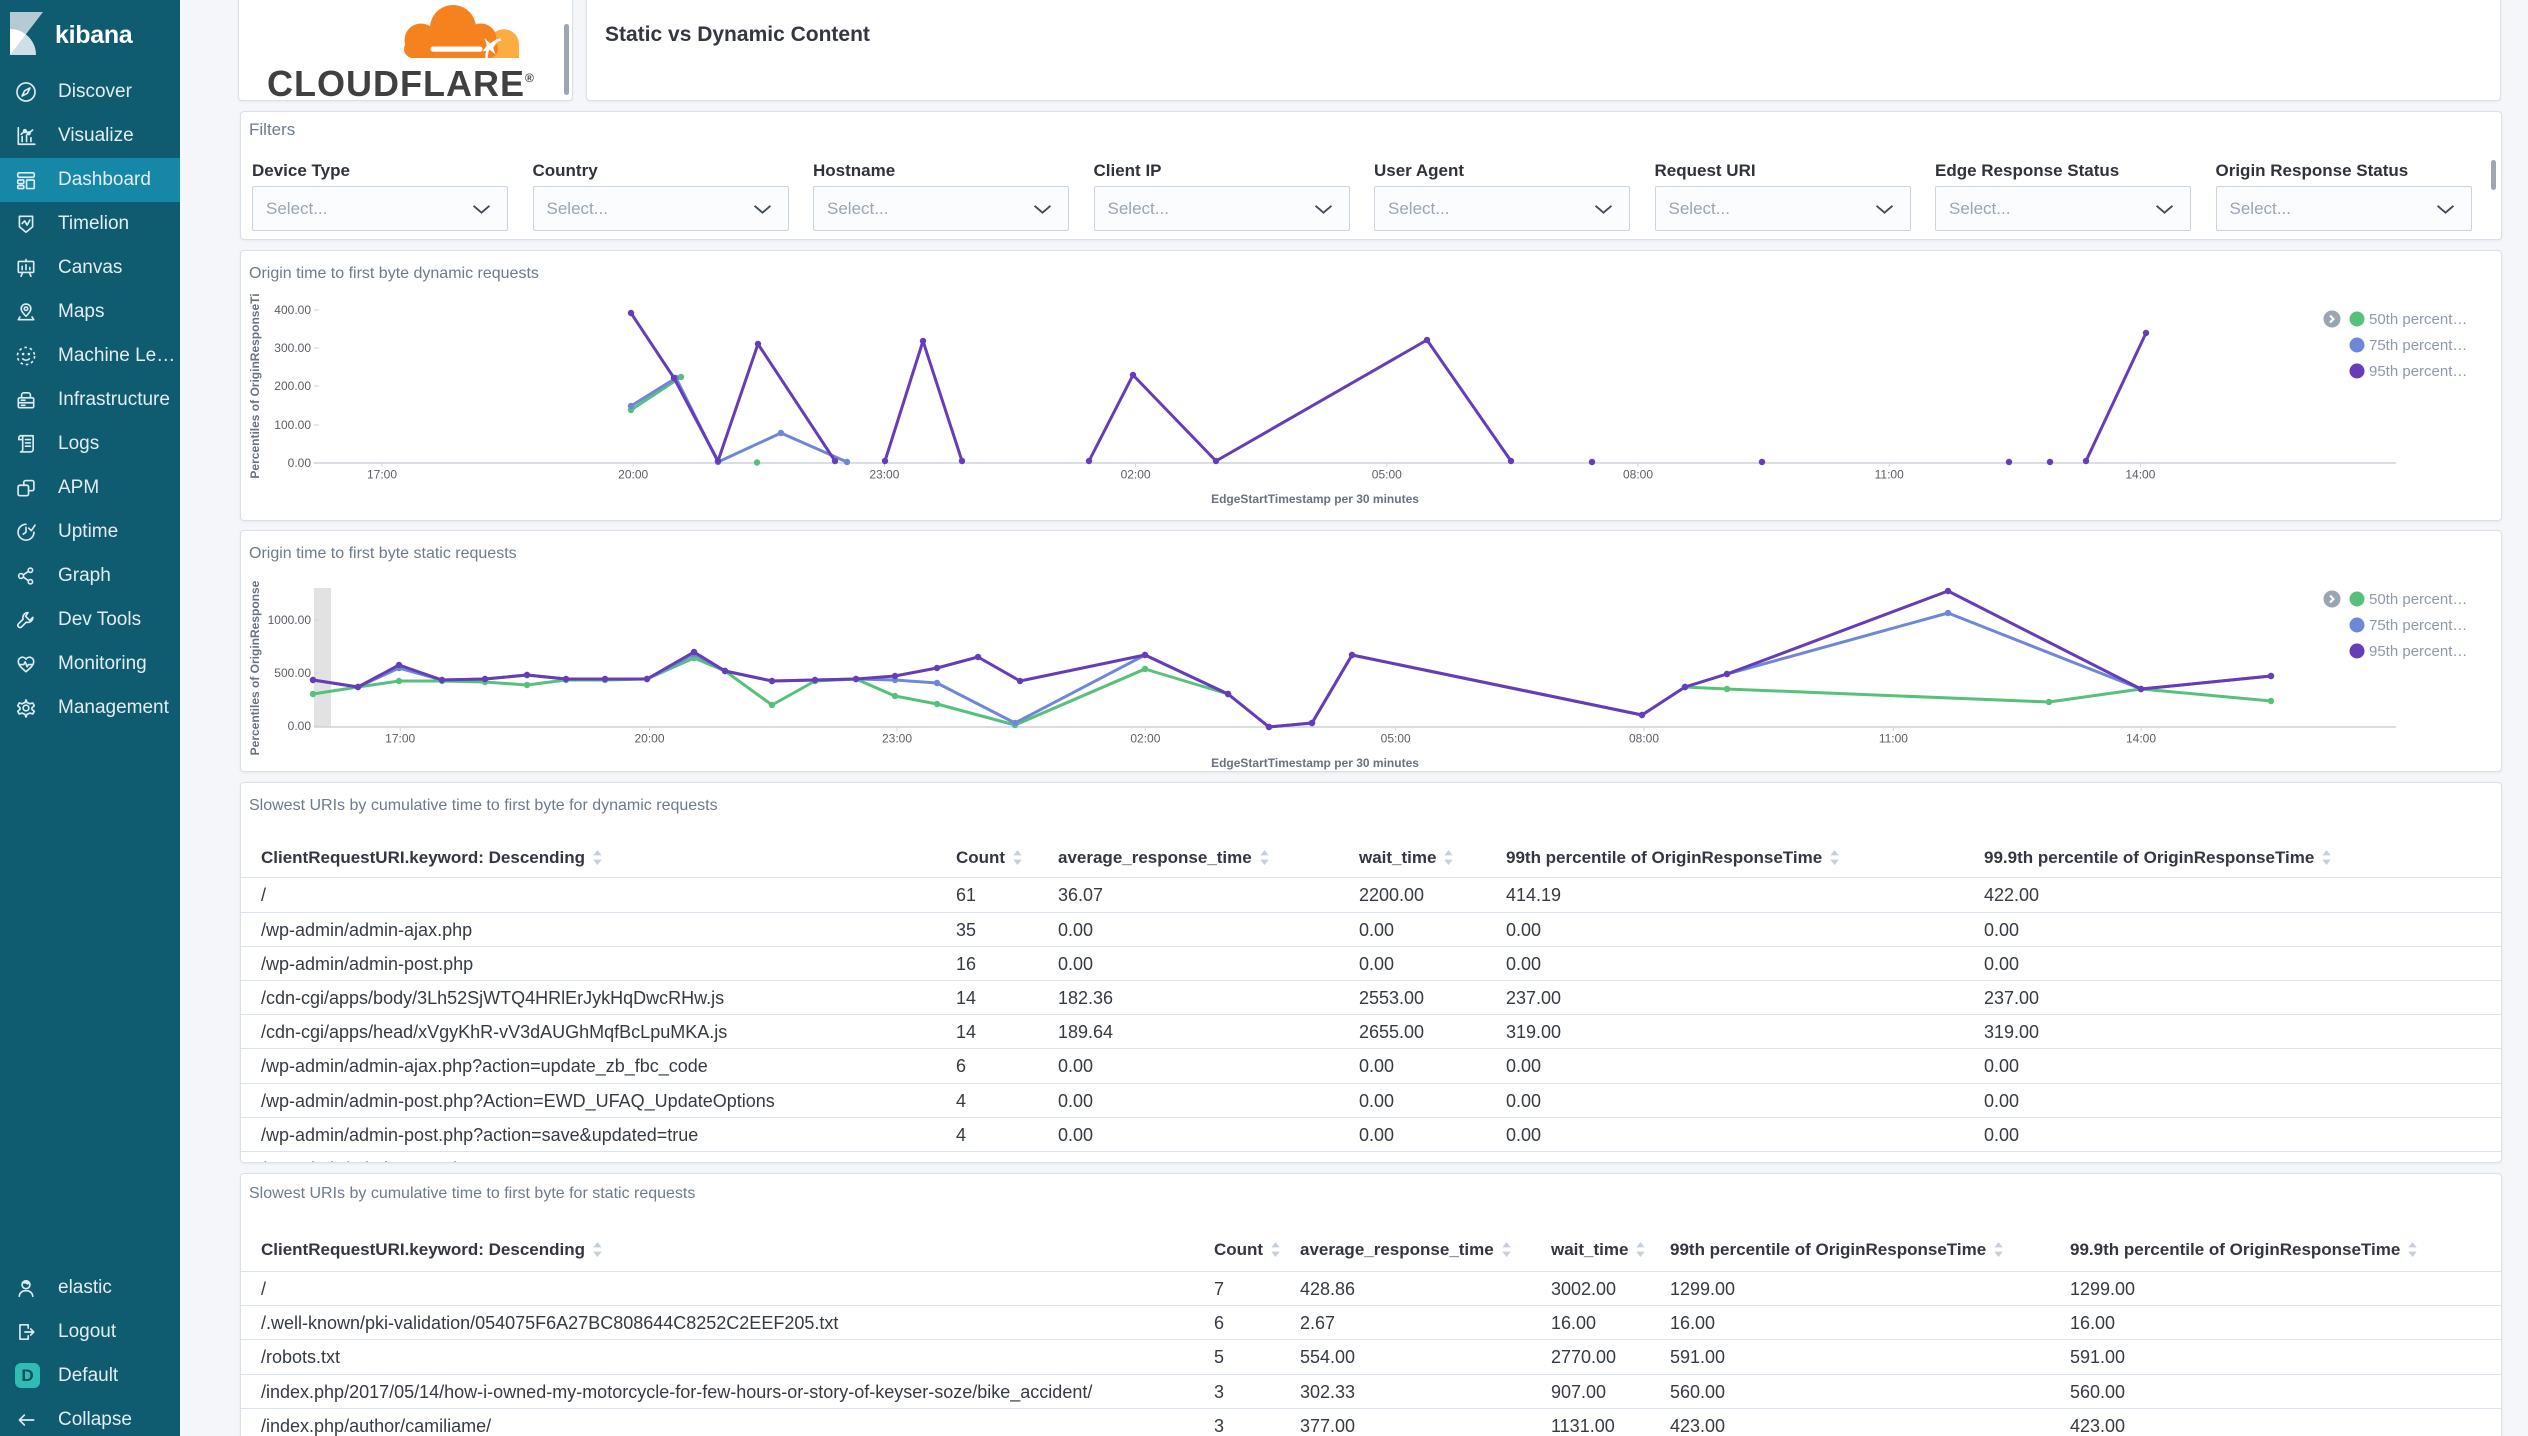 The width and height of the screenshot is (2528, 1436). Describe the element at coordinates (292, 348) in the screenshot. I see `svg-text: 300.00` at that location.